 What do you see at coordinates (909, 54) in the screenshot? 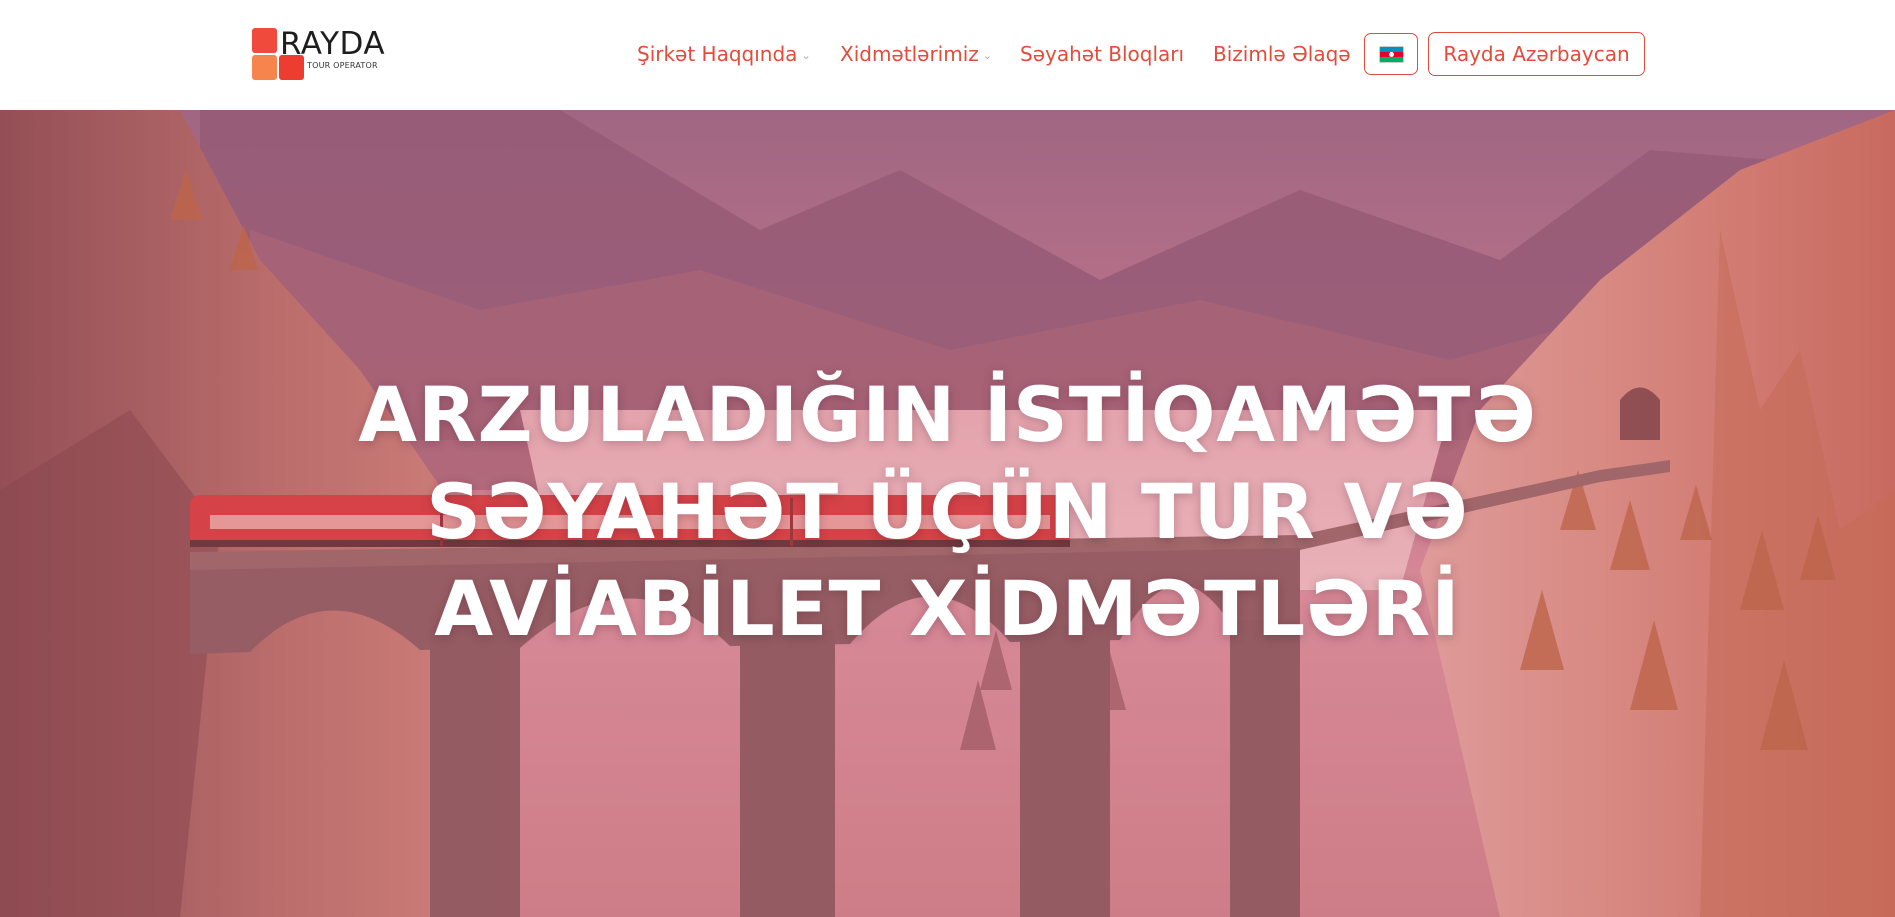
I see `nav-item-label: Xidmətlərimiz` at bounding box center [909, 54].